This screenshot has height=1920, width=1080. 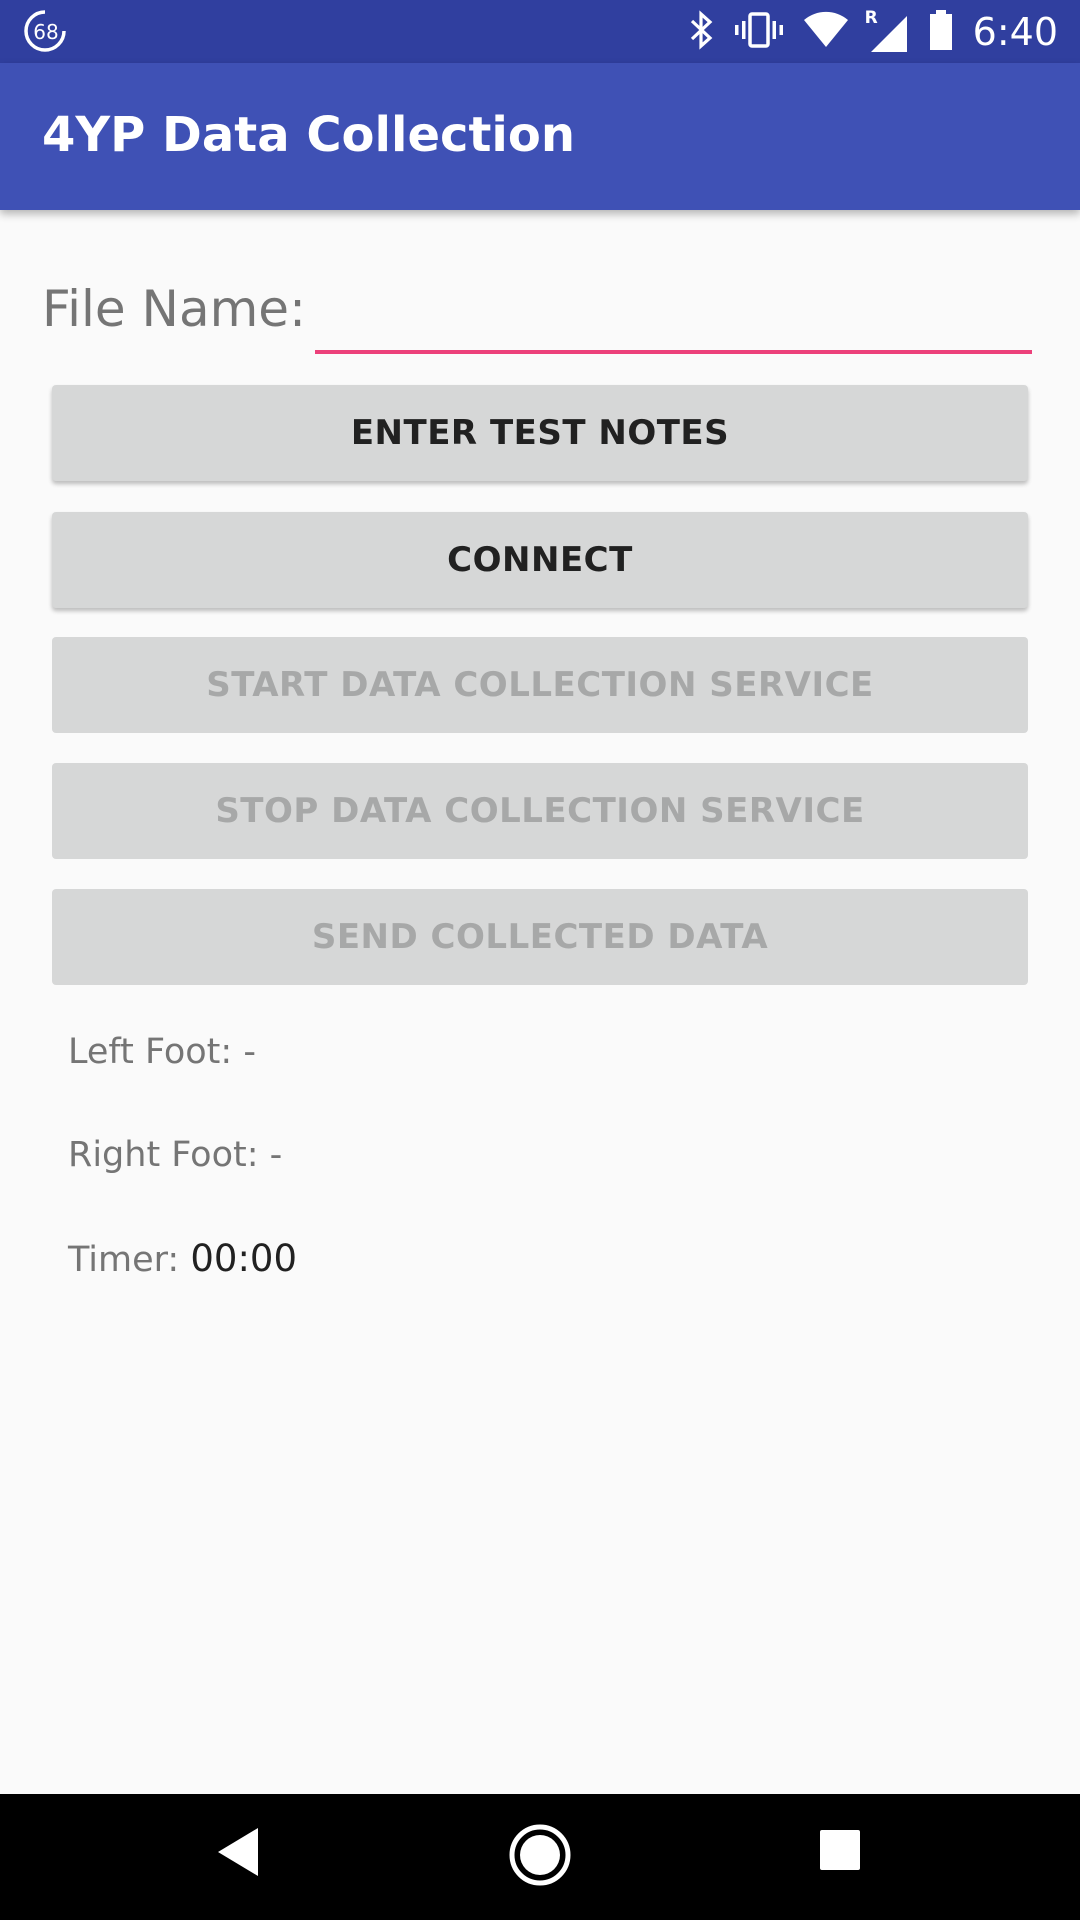 I want to click on wifi-icon, so click(x=826, y=32).